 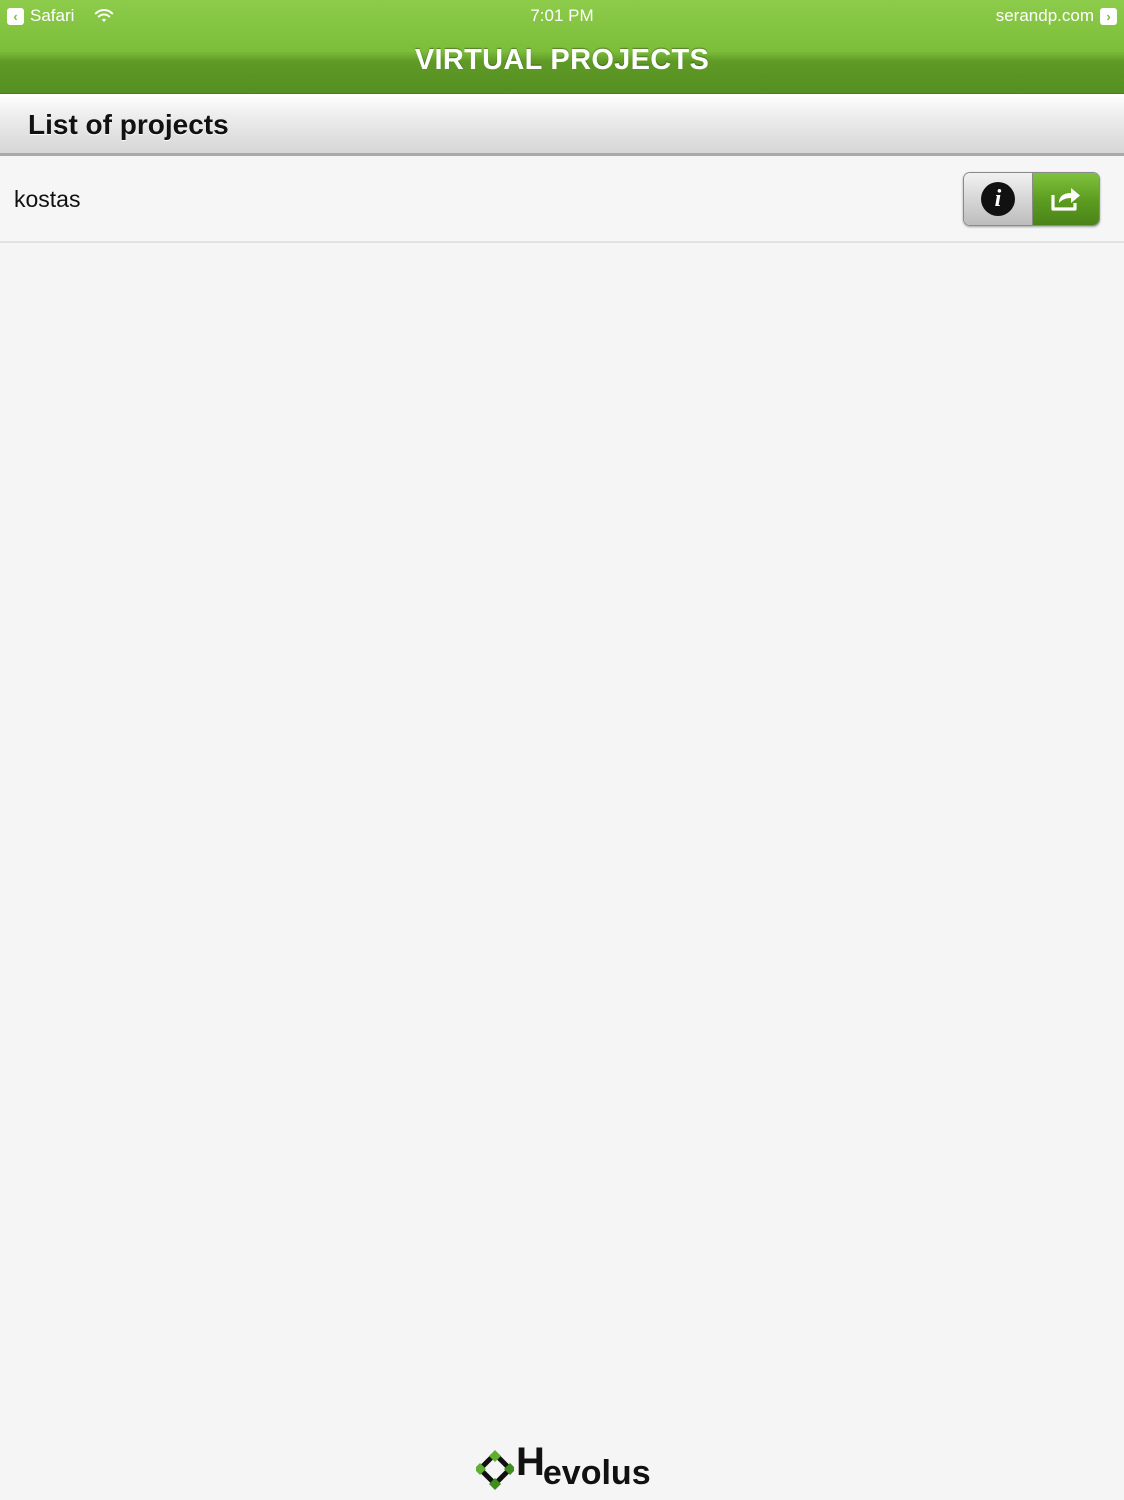 I want to click on status-time: 7:01 PM, so click(x=562, y=15).